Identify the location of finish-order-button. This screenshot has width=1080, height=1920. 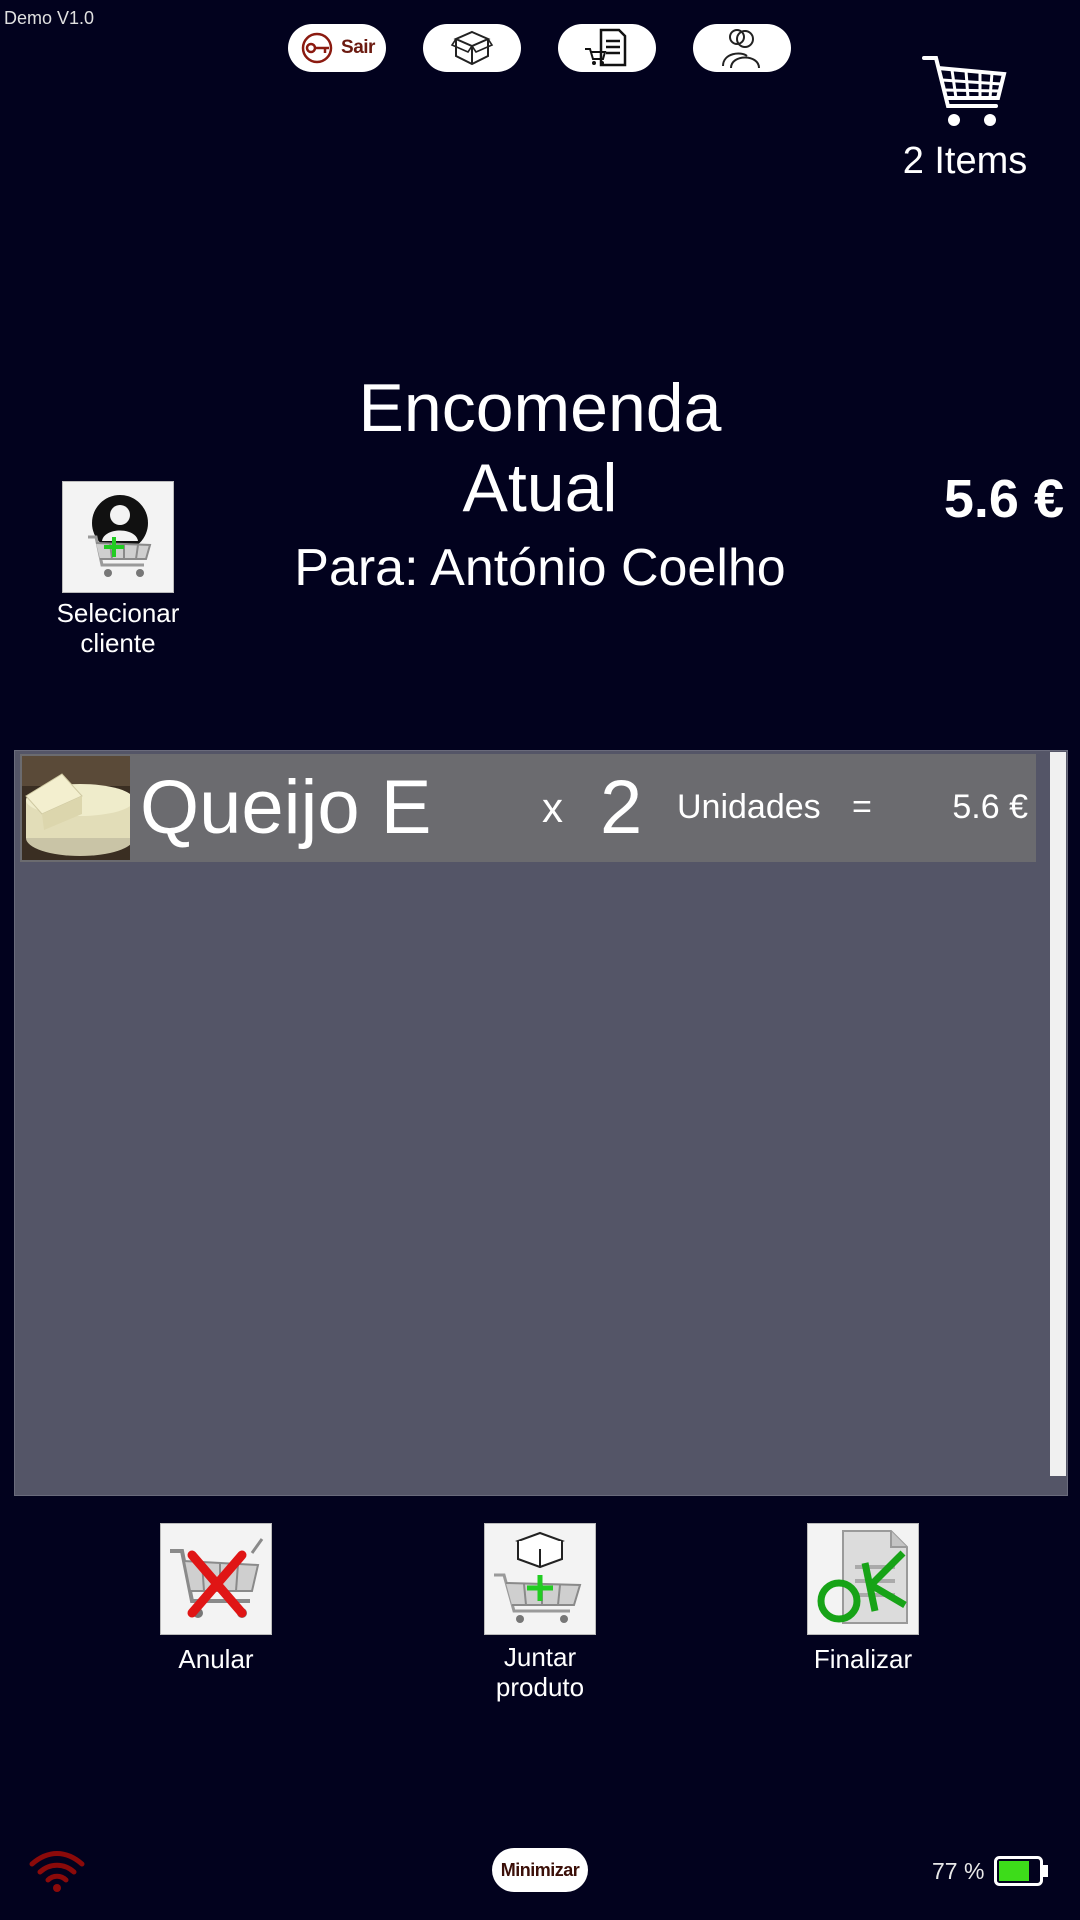
(863, 1579).